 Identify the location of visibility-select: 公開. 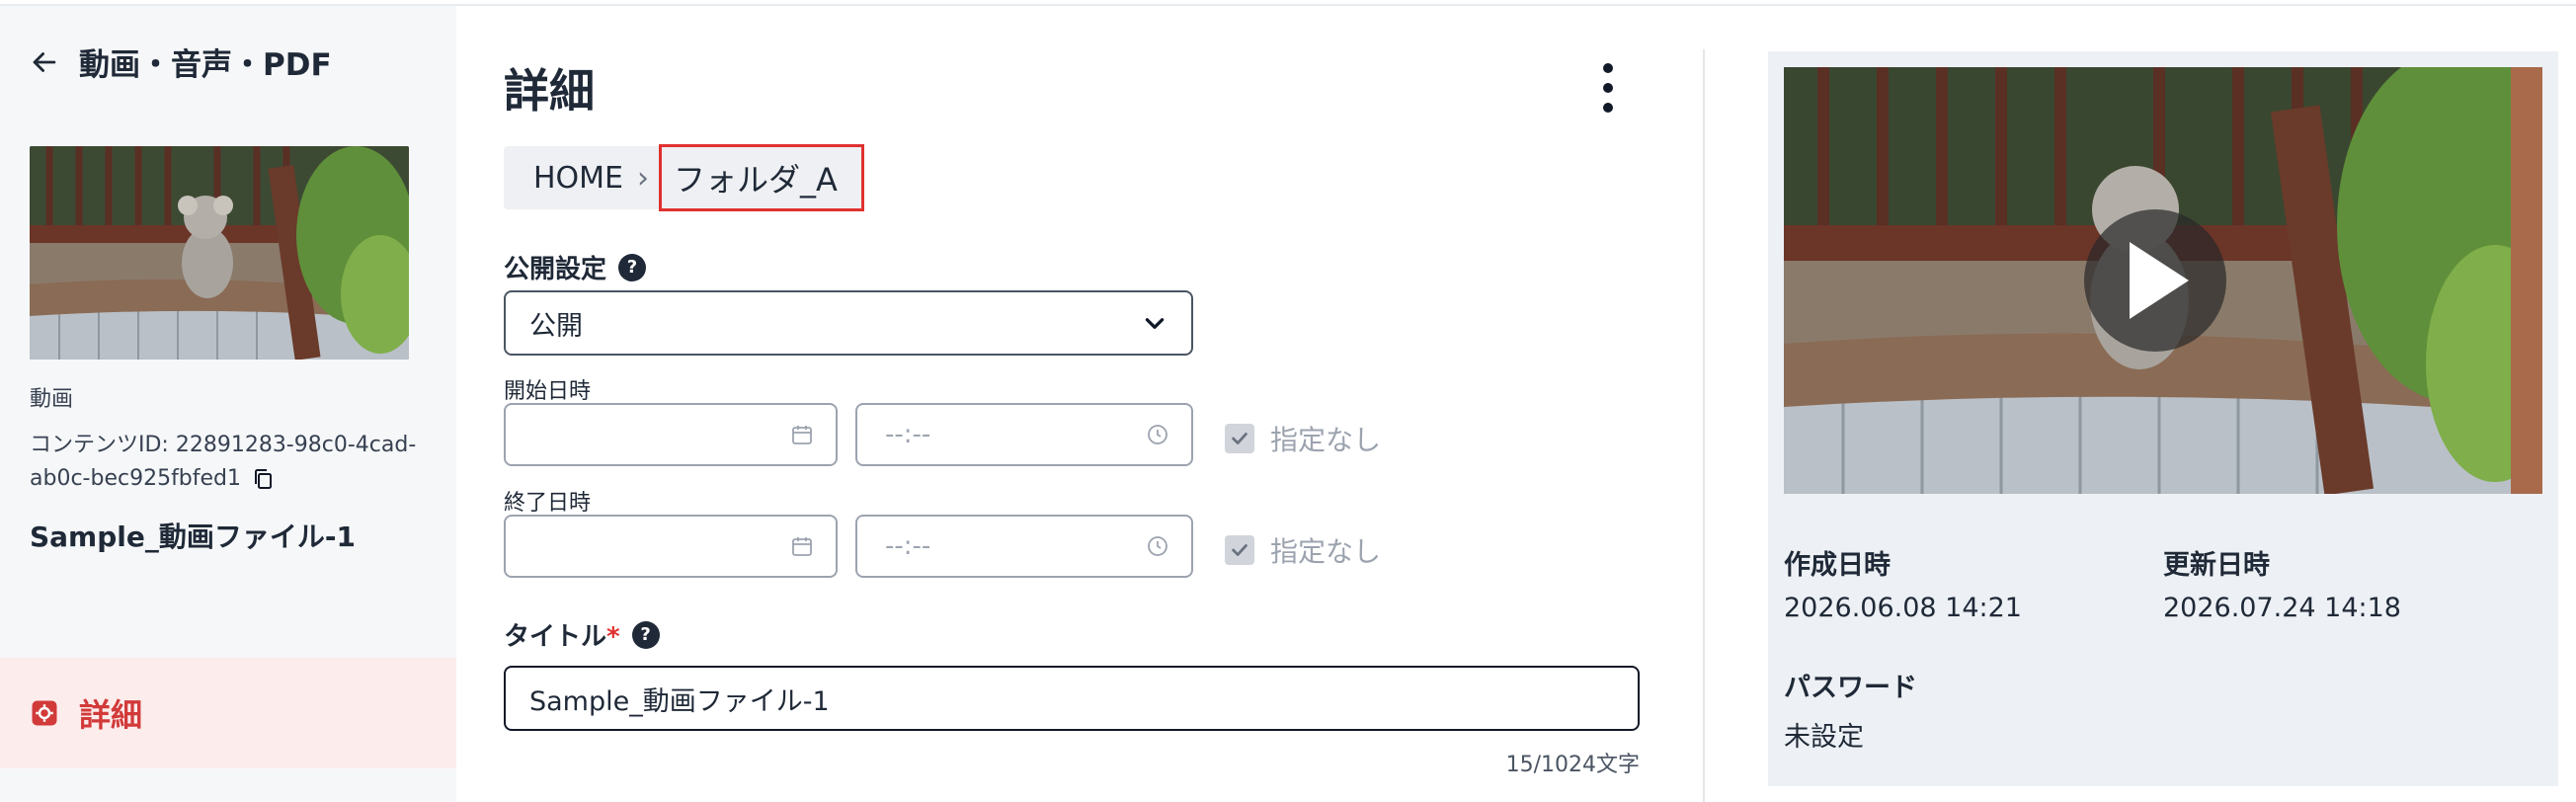
(848, 323).